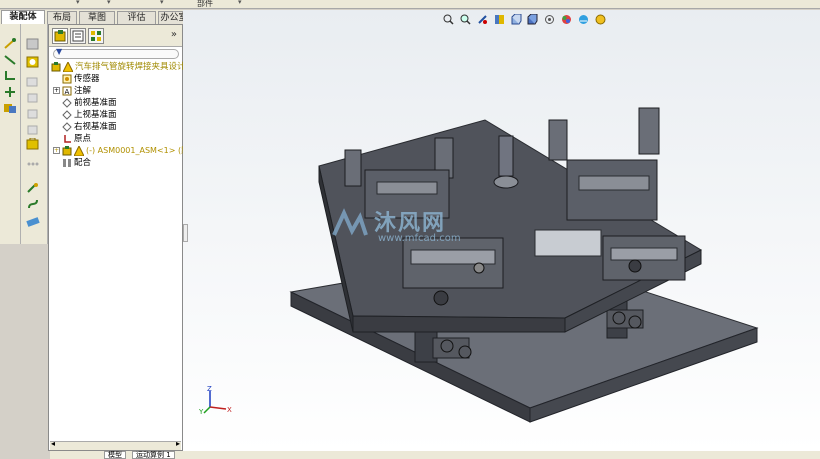  Describe the element at coordinates (115, 444) in the screenshot. I see `horizontal-scrollbar: ◂ ▸` at that location.